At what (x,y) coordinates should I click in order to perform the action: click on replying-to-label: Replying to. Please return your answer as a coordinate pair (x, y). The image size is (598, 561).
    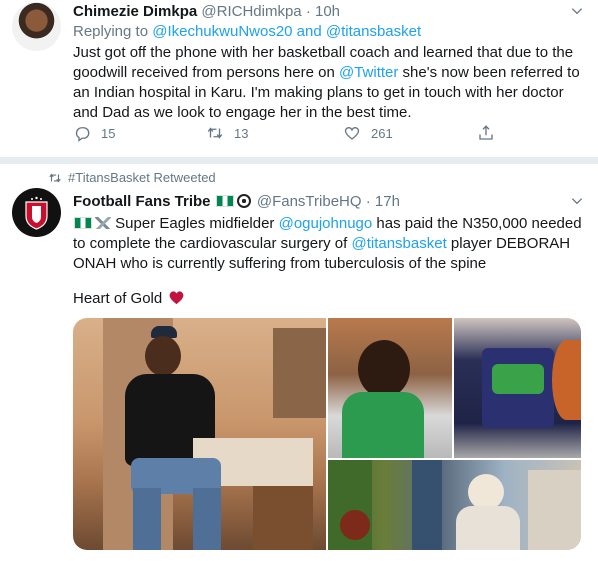
    Looking at the image, I should click on (113, 31).